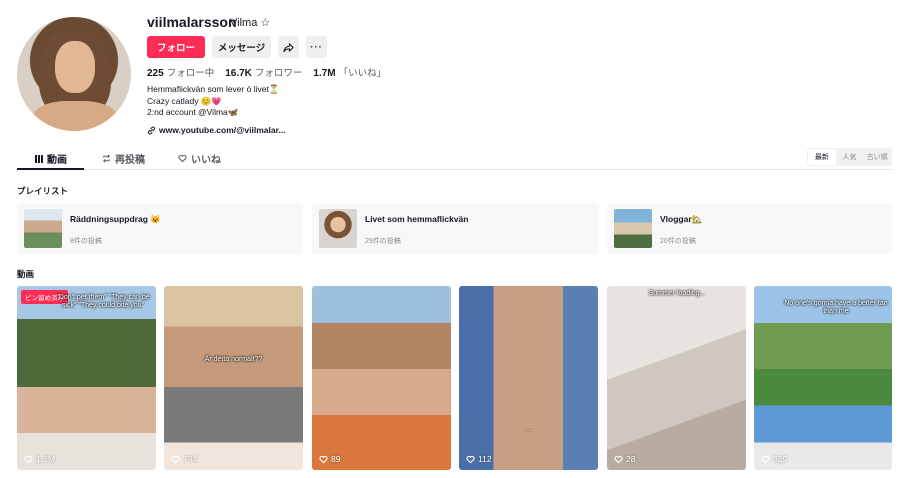  What do you see at coordinates (250, 23) in the screenshot?
I see `profile-nickname: Vilma ☆` at bounding box center [250, 23].